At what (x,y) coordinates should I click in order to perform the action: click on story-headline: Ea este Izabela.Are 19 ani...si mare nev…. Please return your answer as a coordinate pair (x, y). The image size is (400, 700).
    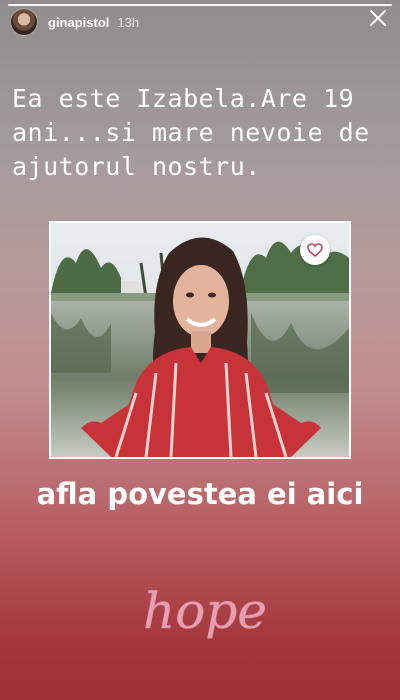
    Looking at the image, I should click on (191, 132).